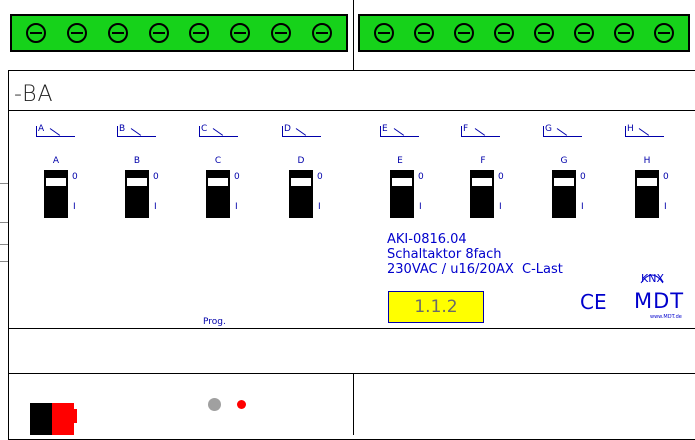 This screenshot has width=695, height=440. Describe the element at coordinates (645, 131) in the screenshot. I see `channel-symbol-h: H` at that location.